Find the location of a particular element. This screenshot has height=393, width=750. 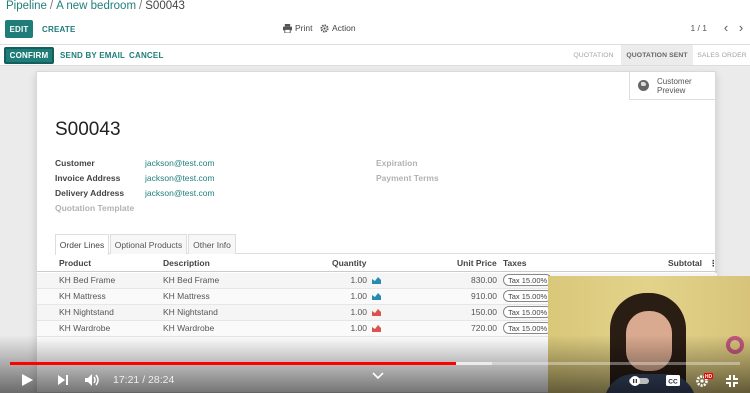

svg-text: CC is located at coordinates (673, 382).